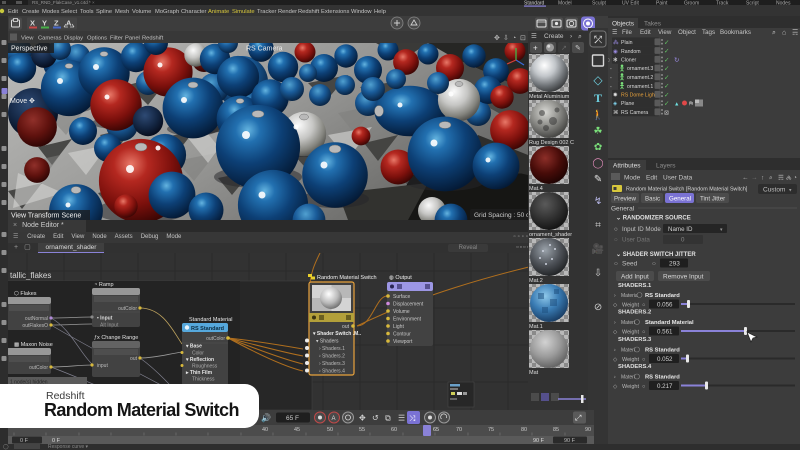  Describe the element at coordinates (56, 23) in the screenshot. I see `svg-text: Z` at that location.